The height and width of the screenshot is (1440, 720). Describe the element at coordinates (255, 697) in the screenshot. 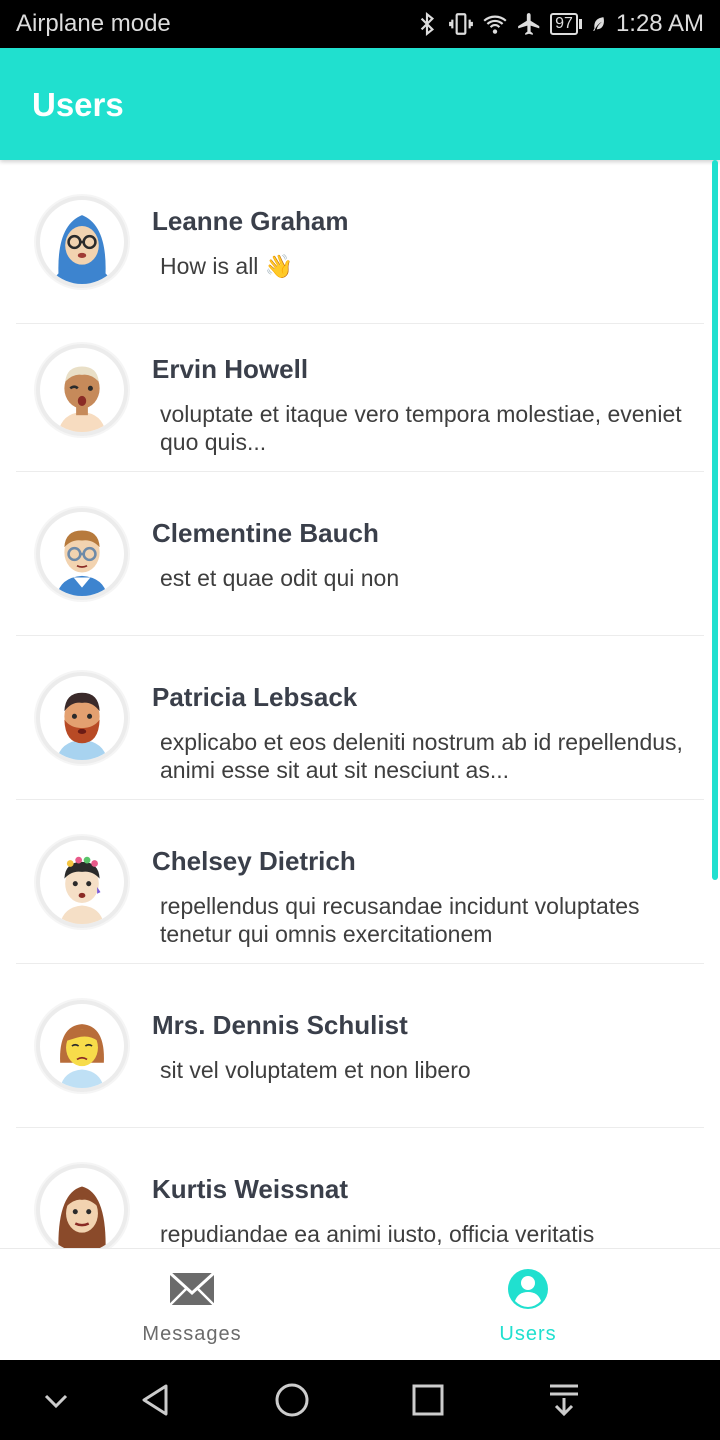

I see `user-name: Patricia Lebsack` at that location.